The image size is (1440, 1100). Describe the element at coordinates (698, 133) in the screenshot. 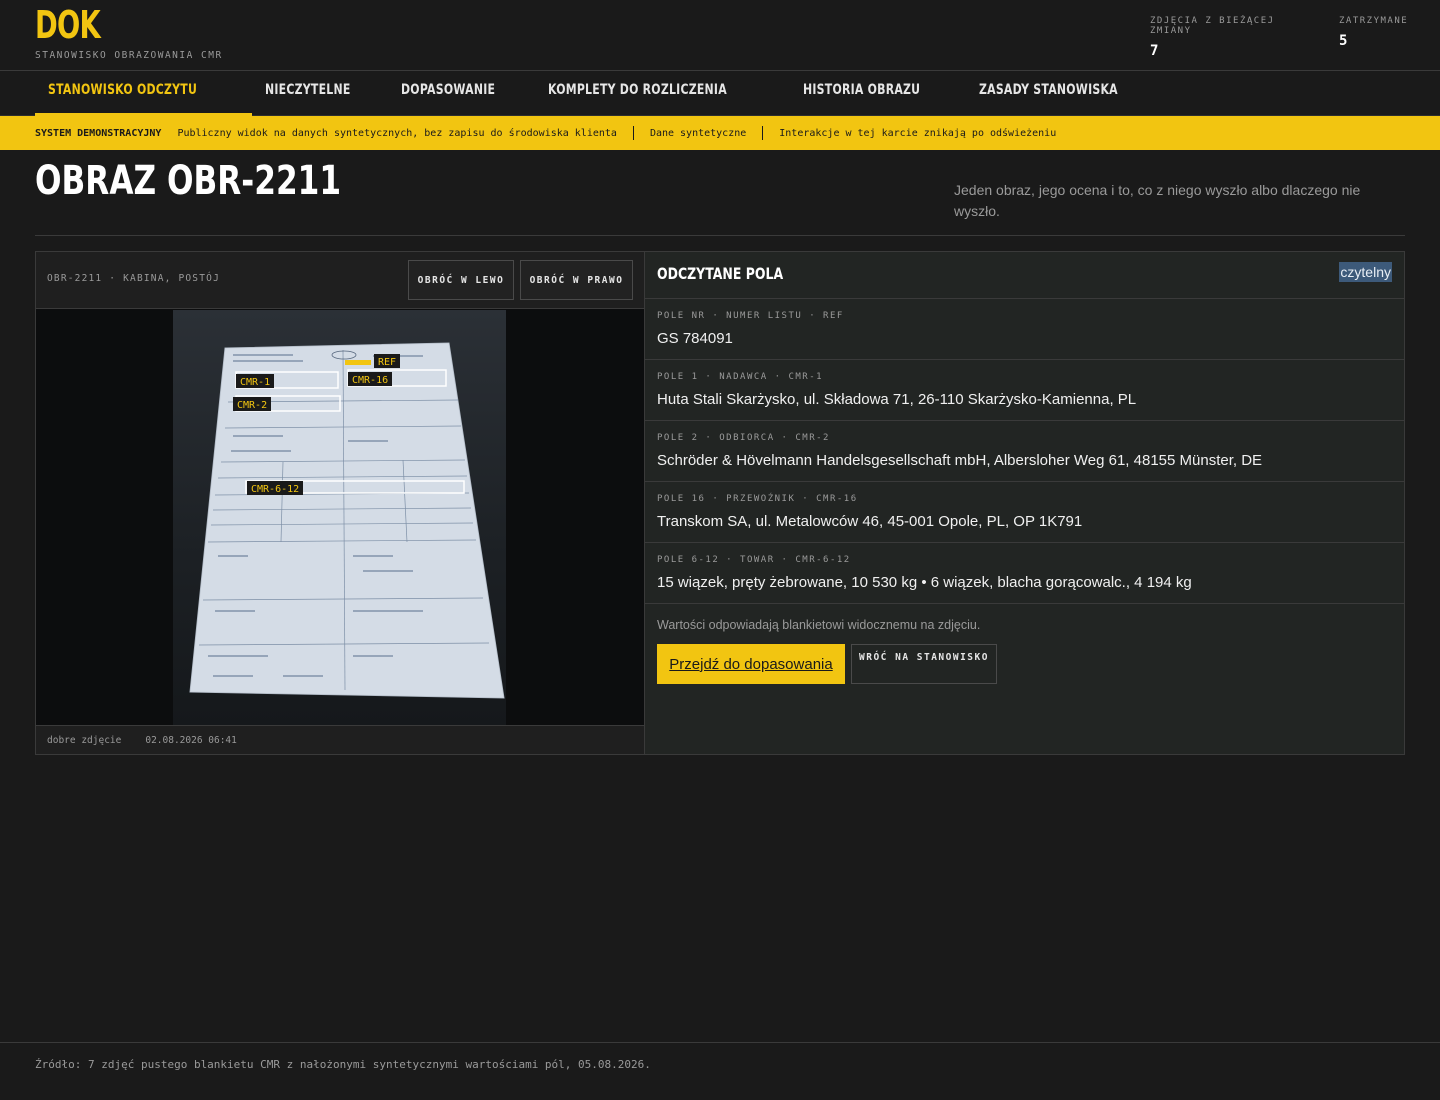

I see `demo-banner-text: Dane syntetyczne` at that location.